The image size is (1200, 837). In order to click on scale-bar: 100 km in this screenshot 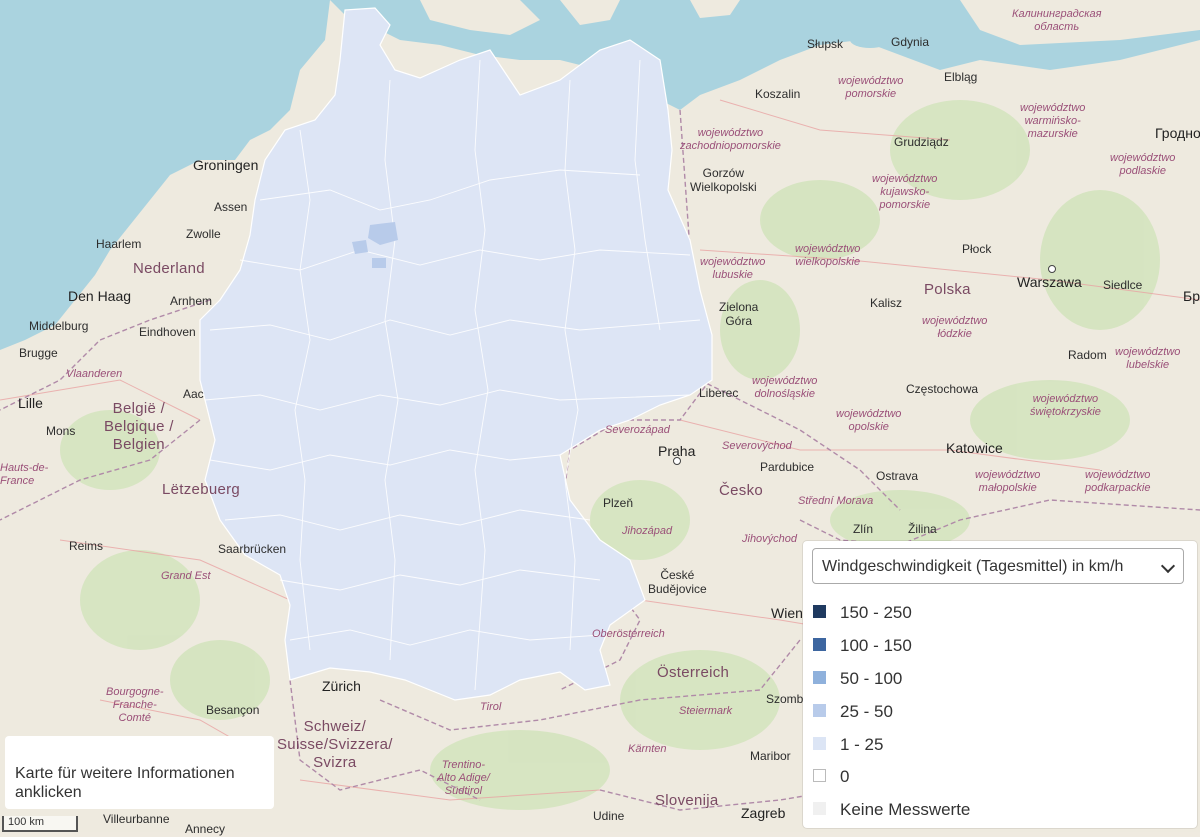, I will do `click(40, 824)`.